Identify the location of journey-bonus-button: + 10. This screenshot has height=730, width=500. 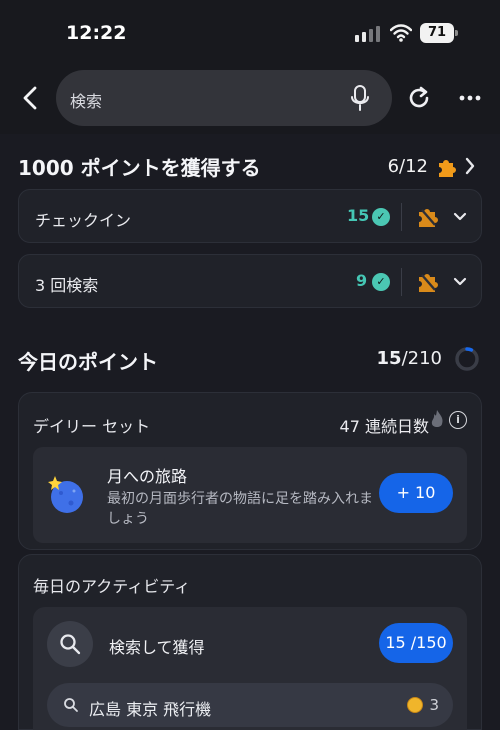
(416, 493).